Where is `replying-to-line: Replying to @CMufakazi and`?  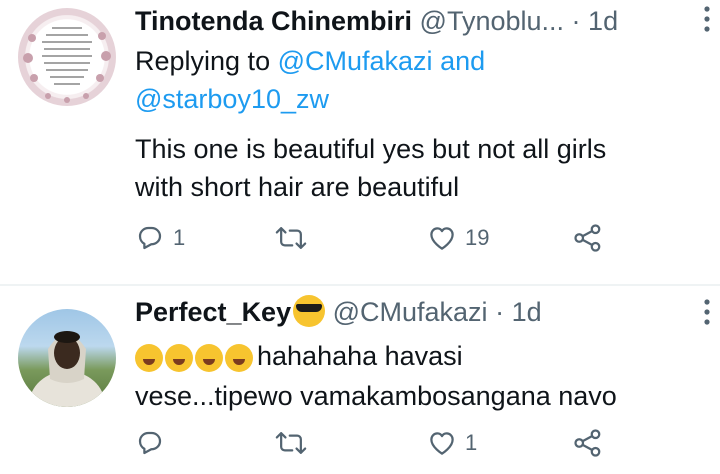
replying-to-line: Replying to @CMufakazi and is located at coordinates (310, 61).